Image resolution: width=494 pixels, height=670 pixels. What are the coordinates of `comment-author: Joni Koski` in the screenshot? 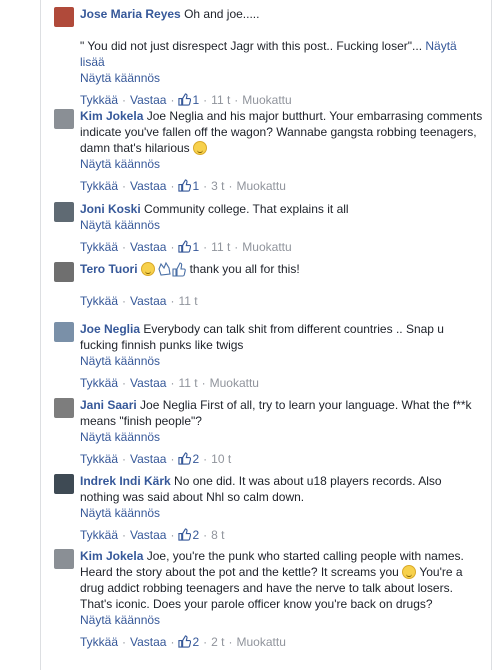 It's located at (110, 209).